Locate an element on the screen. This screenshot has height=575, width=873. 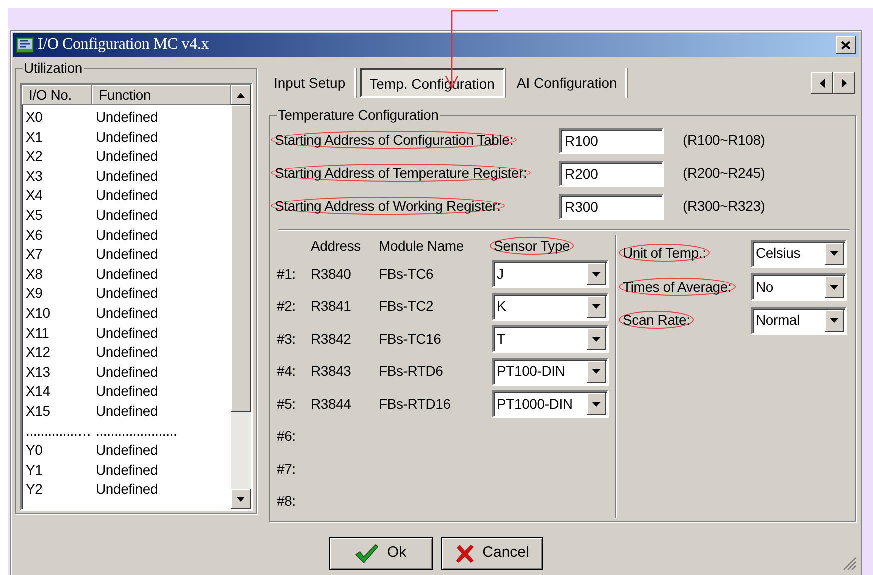
address-field: R100 is located at coordinates (611, 141).